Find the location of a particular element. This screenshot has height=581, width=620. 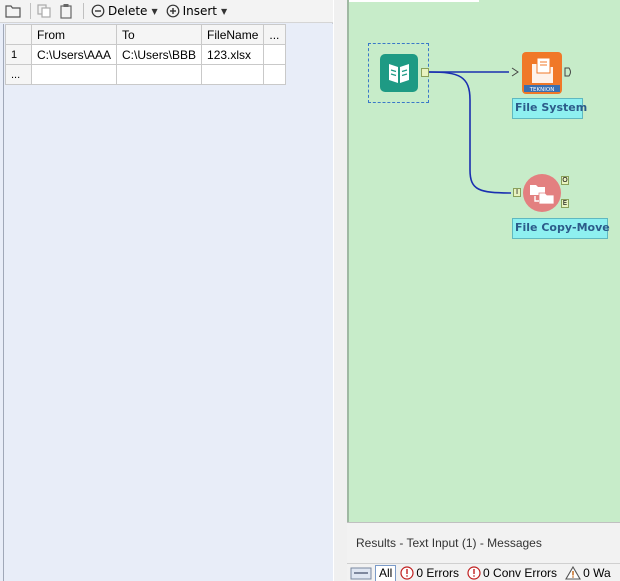

warning-icon is located at coordinates (573, 573).